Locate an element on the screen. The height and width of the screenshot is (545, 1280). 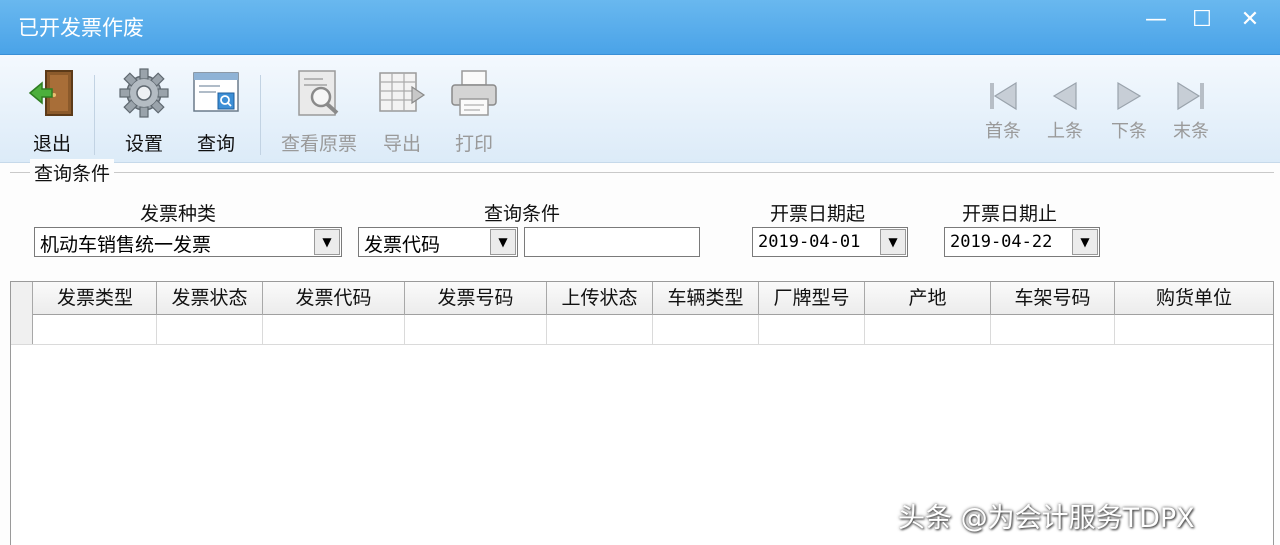
date-from-label: 开票日期起 is located at coordinates (818, 214).